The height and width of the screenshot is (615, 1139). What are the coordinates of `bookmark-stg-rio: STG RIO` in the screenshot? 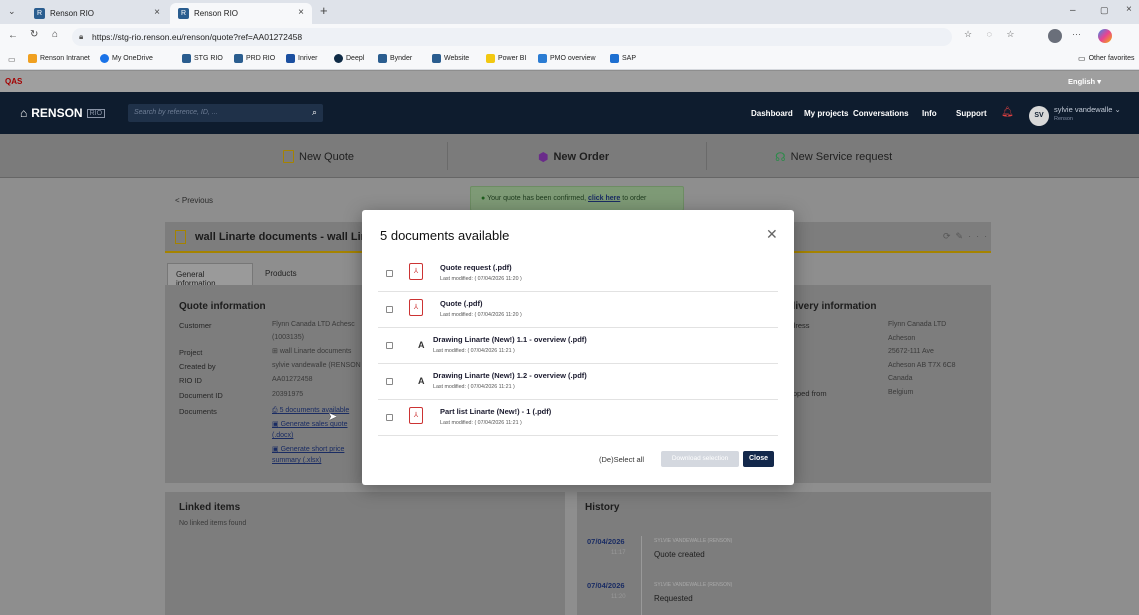 It's located at (202, 58).